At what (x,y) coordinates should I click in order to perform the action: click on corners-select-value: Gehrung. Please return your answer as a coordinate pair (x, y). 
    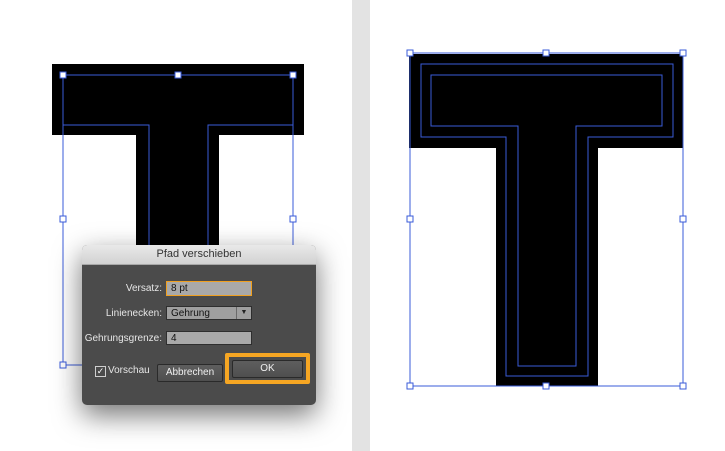
    Looking at the image, I should click on (190, 313).